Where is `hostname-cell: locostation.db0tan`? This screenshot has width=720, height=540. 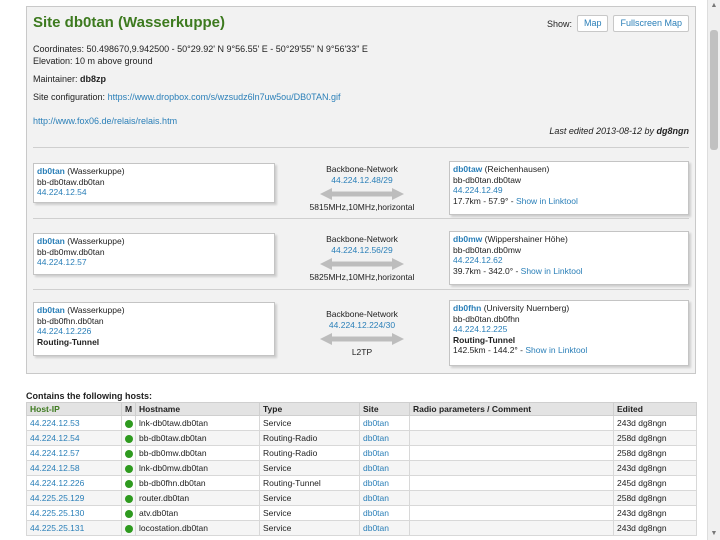 hostname-cell: locostation.db0tan is located at coordinates (197, 528).